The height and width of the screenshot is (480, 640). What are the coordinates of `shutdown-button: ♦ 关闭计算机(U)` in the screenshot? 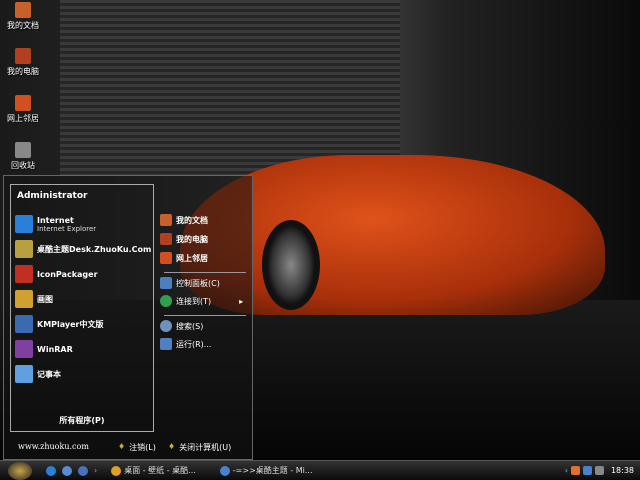 It's located at (199, 447).